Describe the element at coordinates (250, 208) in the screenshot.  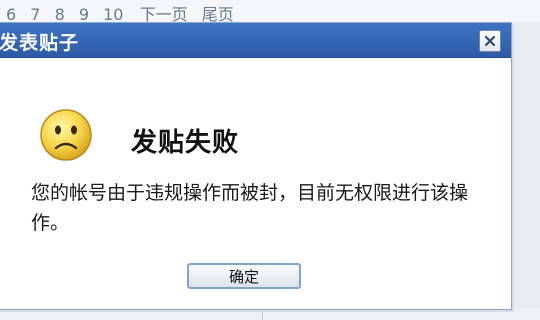
I see `failure-message: 您的帐号由于违规操作而被封，目前无权限进行该操作。` at that location.